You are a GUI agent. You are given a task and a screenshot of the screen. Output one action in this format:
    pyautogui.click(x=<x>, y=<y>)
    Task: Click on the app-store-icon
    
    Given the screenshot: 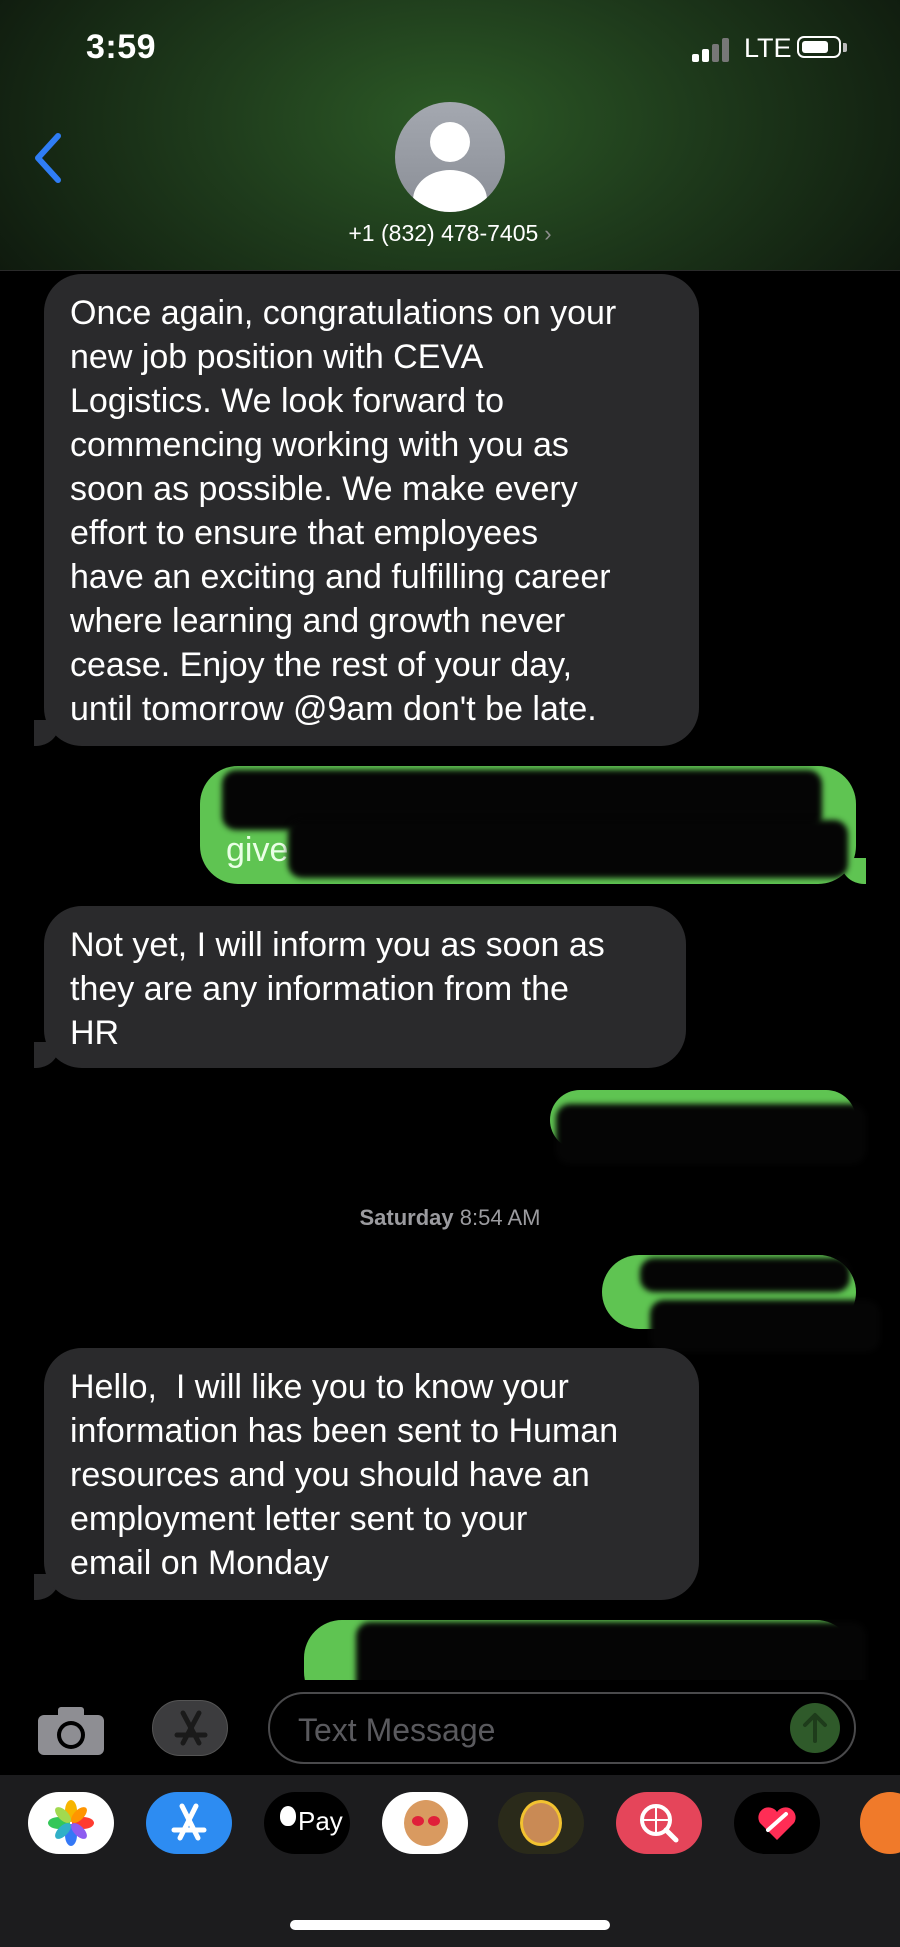 What is the action you would take?
    pyautogui.click(x=191, y=1728)
    